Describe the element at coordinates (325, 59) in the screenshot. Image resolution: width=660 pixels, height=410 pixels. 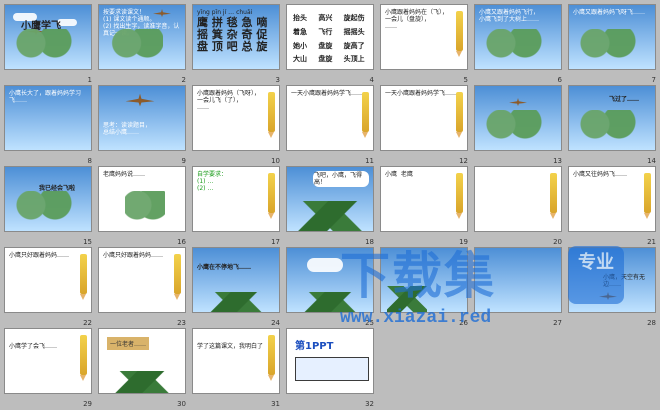
I see `word: 盘旋` at that location.